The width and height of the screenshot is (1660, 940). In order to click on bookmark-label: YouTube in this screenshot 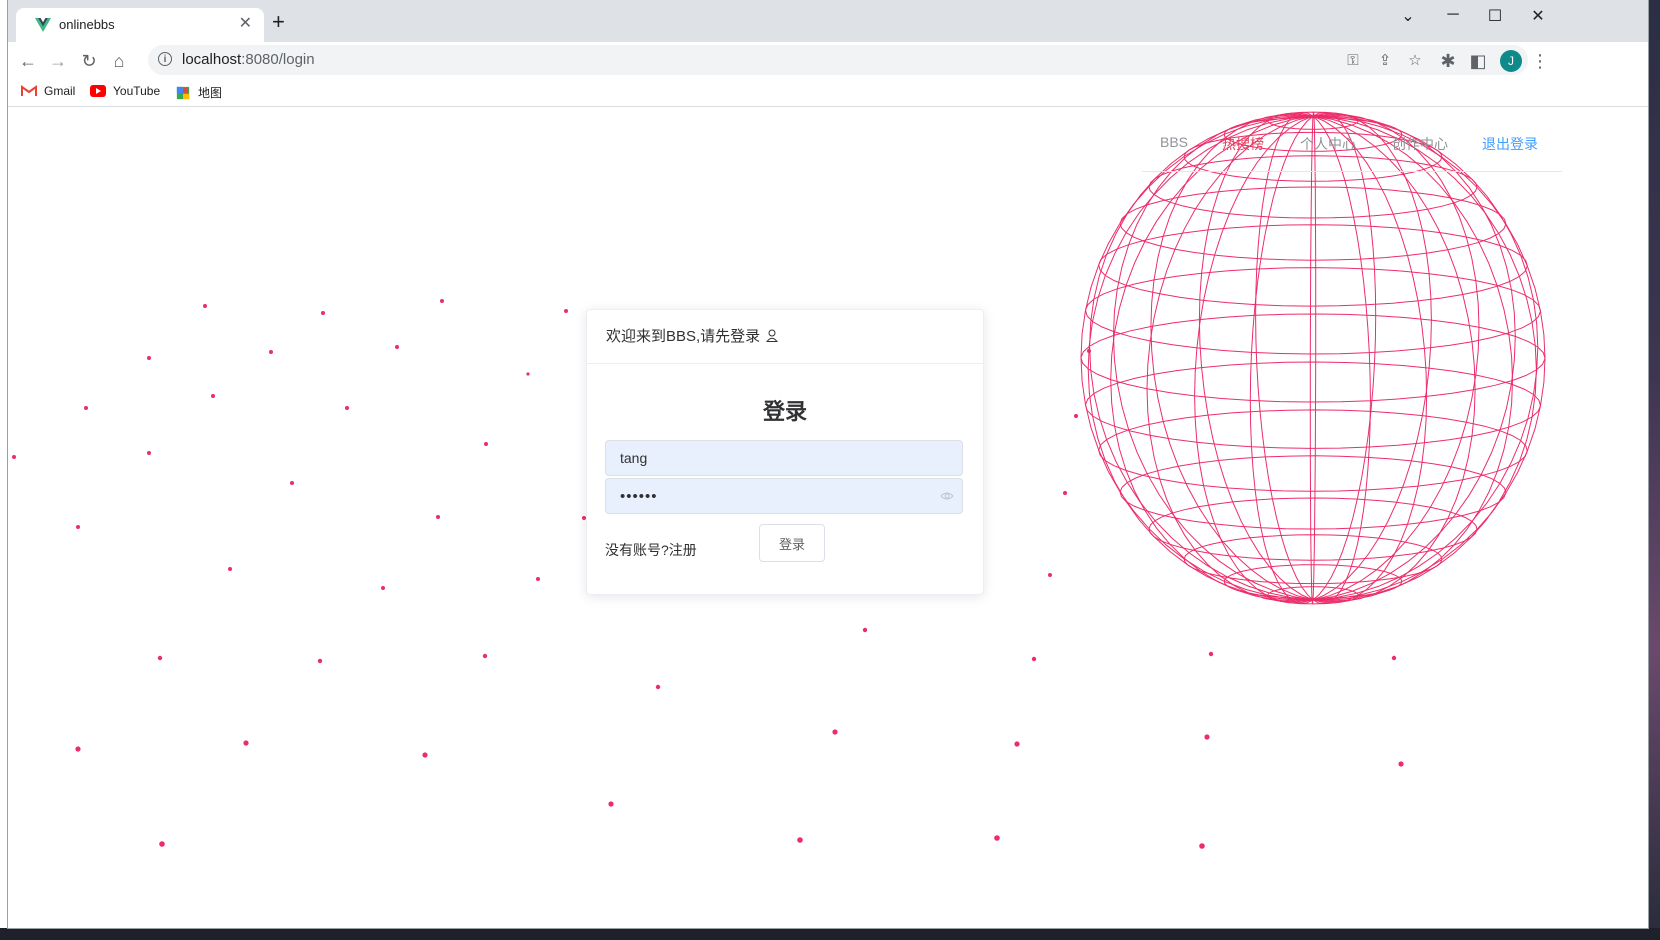, I will do `click(137, 91)`.